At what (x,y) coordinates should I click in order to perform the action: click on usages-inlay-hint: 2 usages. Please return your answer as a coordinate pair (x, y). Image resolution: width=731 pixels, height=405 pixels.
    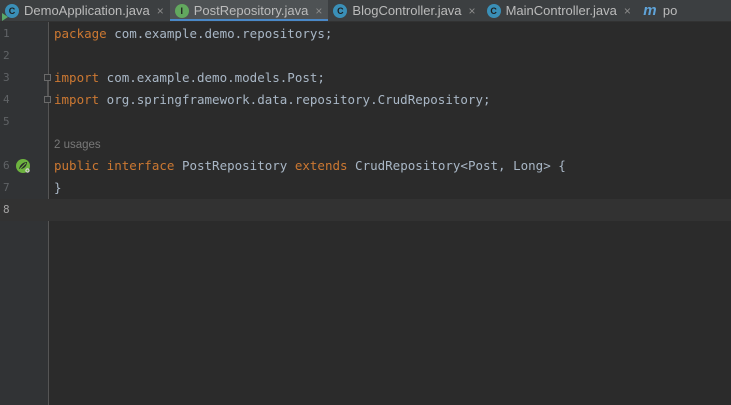
    Looking at the image, I should click on (77, 145).